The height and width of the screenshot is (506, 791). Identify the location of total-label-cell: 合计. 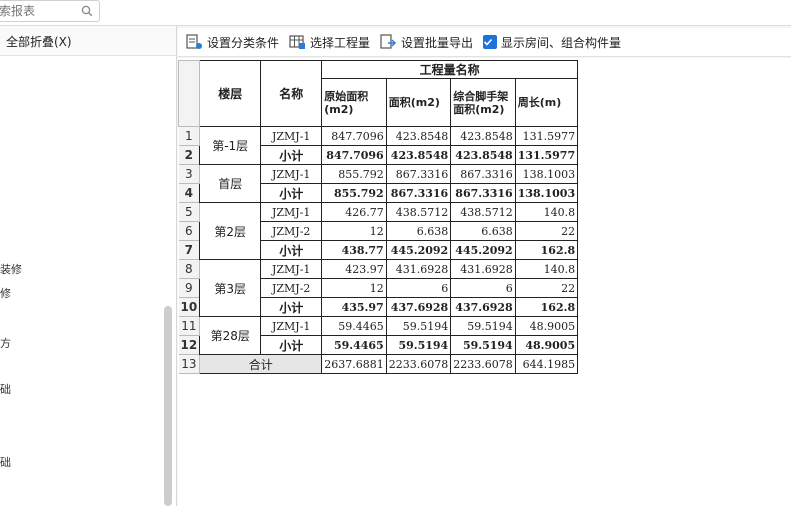
(261, 364).